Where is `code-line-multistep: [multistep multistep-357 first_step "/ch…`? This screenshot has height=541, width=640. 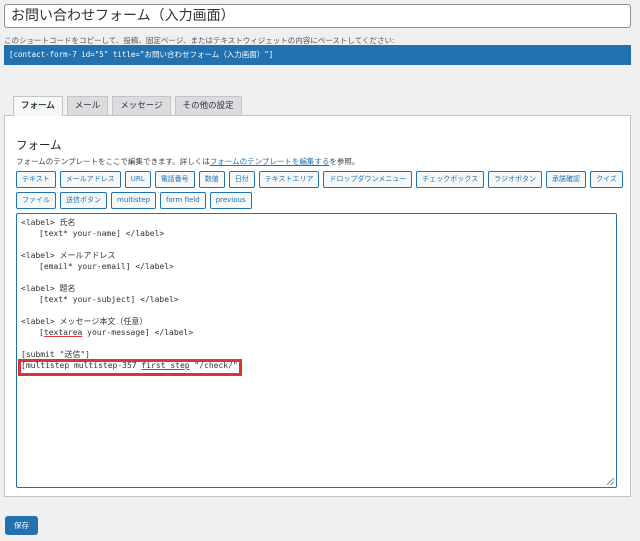 code-line-multistep: [multistep multistep-357 first_step "/ch… is located at coordinates (316, 365).